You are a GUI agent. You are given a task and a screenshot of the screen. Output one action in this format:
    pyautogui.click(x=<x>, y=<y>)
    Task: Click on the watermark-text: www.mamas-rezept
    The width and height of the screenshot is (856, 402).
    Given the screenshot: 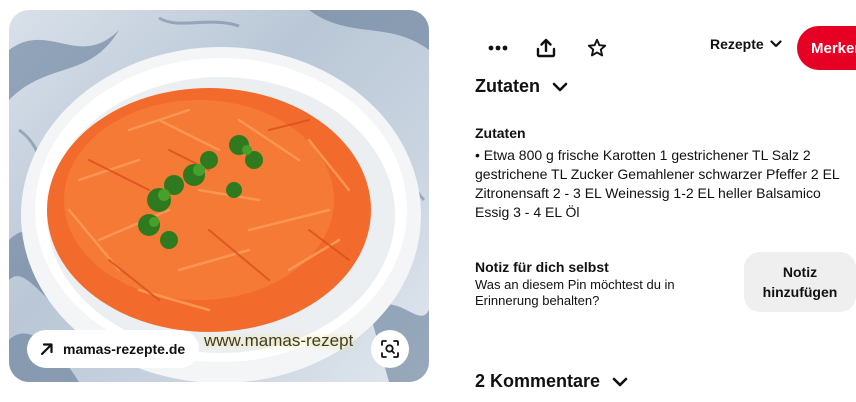 What is the action you would take?
    pyautogui.click(x=279, y=340)
    